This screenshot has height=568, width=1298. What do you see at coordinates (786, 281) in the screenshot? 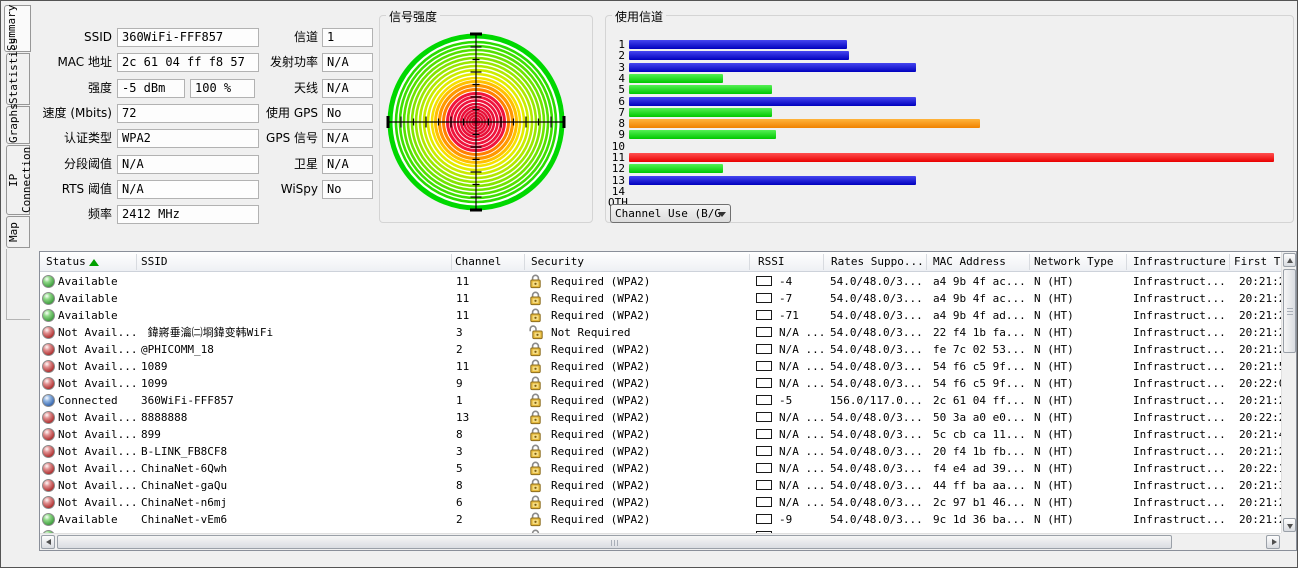
I see `rssi-cell: -4` at bounding box center [786, 281].